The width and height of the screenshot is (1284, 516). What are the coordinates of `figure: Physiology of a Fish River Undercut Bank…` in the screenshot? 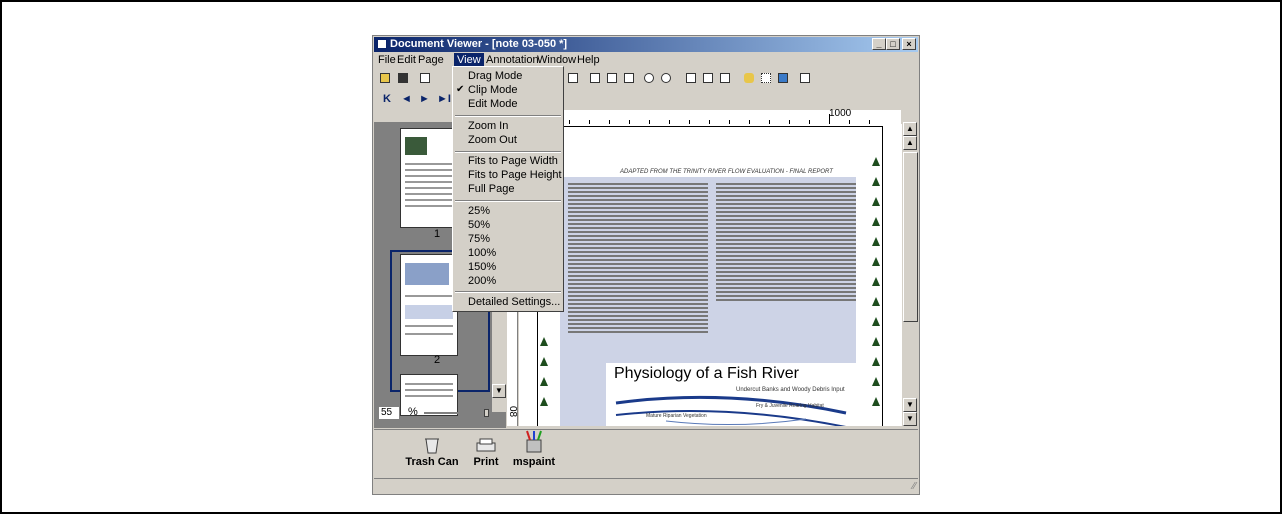 It's located at (732, 394).